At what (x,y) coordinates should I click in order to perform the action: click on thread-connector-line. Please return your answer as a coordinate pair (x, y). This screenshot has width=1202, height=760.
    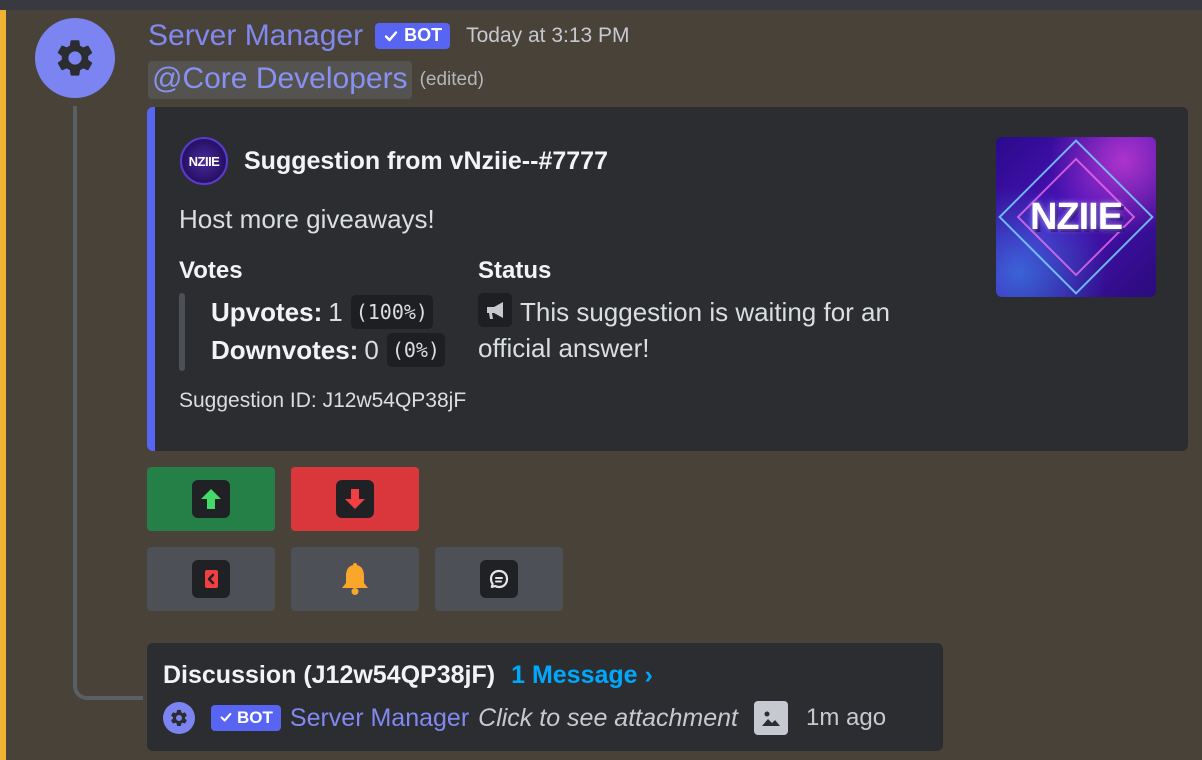
    Looking at the image, I should click on (108, 403).